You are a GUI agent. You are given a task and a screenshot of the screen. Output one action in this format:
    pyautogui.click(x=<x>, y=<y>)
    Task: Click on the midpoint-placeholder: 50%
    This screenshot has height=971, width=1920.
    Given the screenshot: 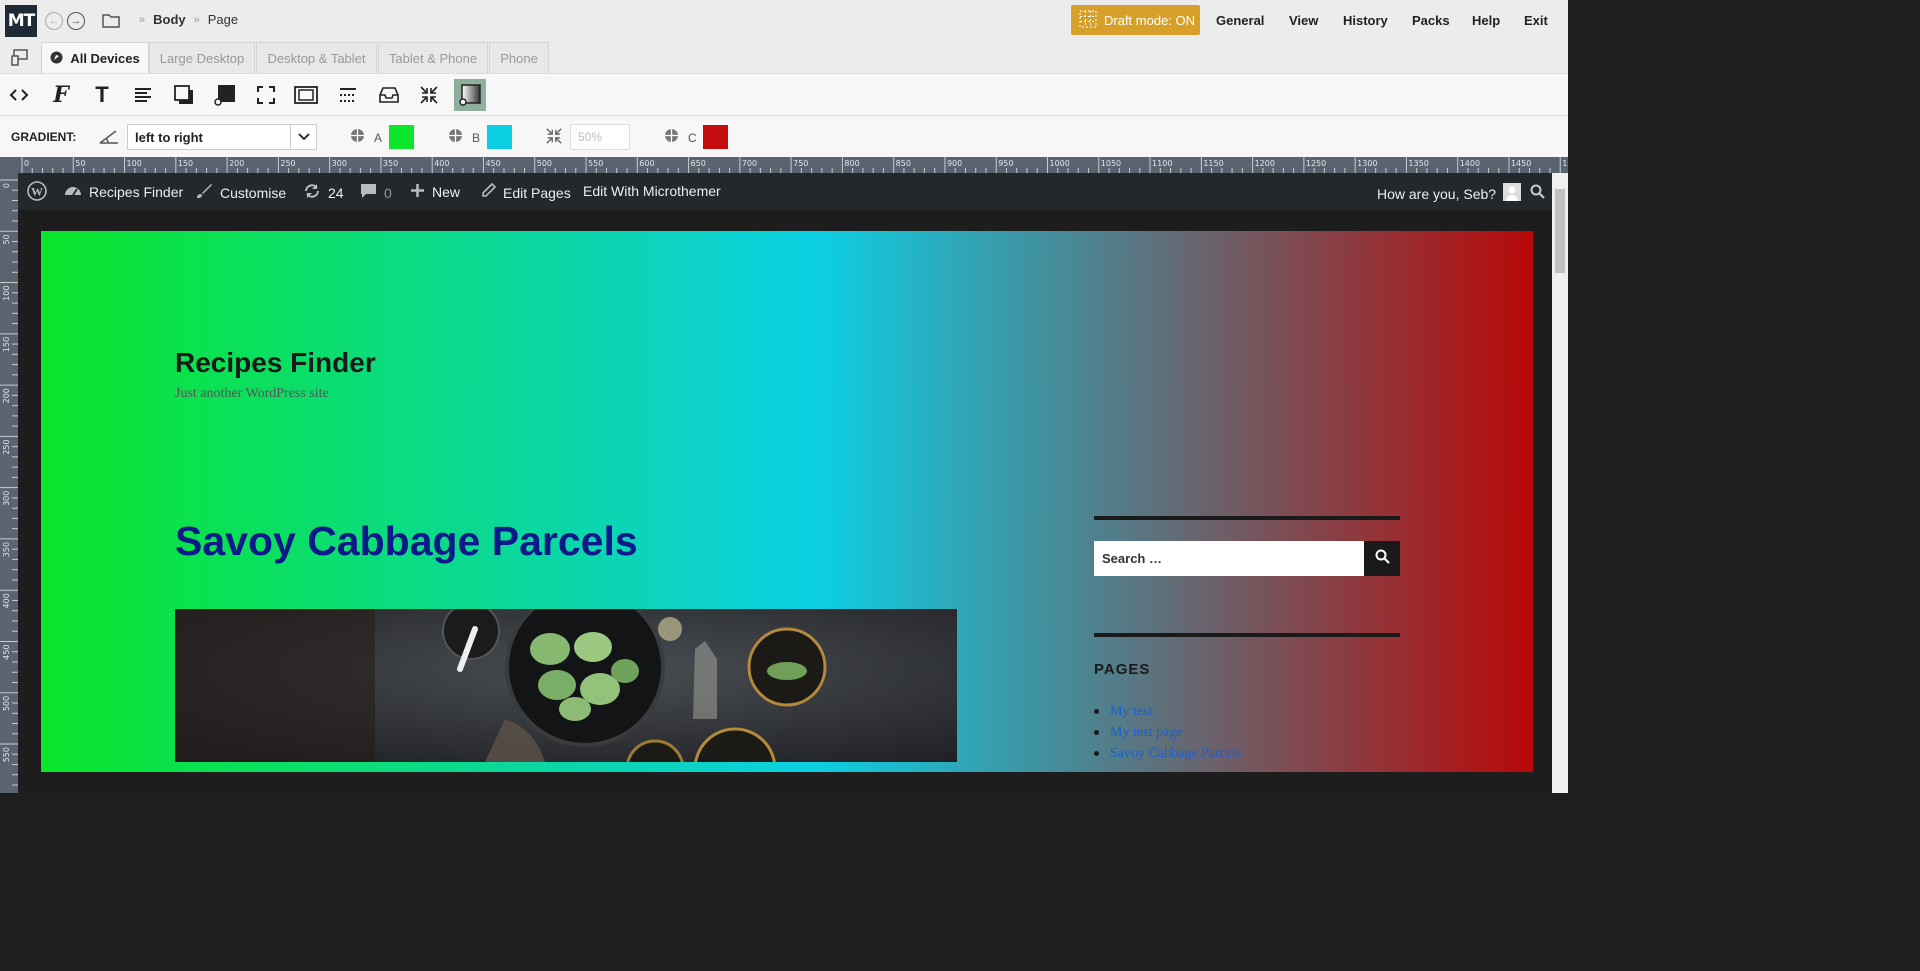 What is the action you would take?
    pyautogui.click(x=590, y=137)
    